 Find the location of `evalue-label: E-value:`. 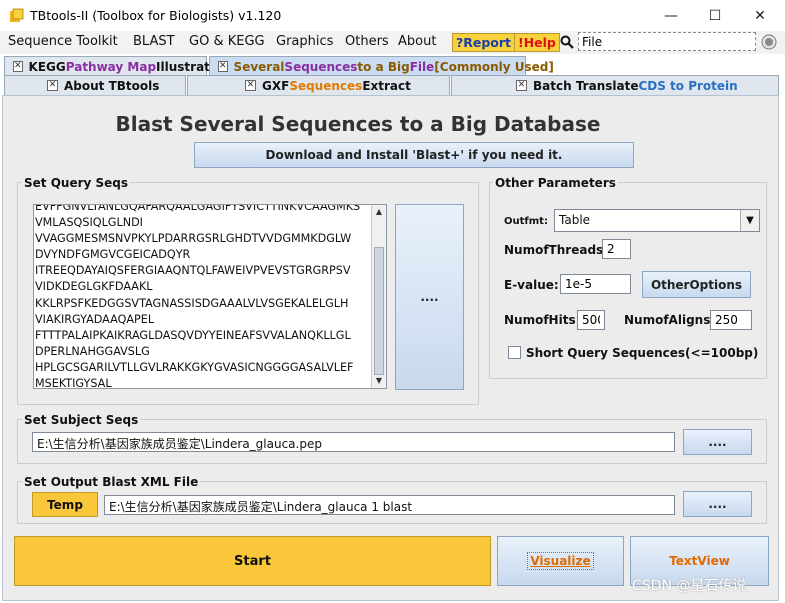

evalue-label: E-value: is located at coordinates (531, 285).